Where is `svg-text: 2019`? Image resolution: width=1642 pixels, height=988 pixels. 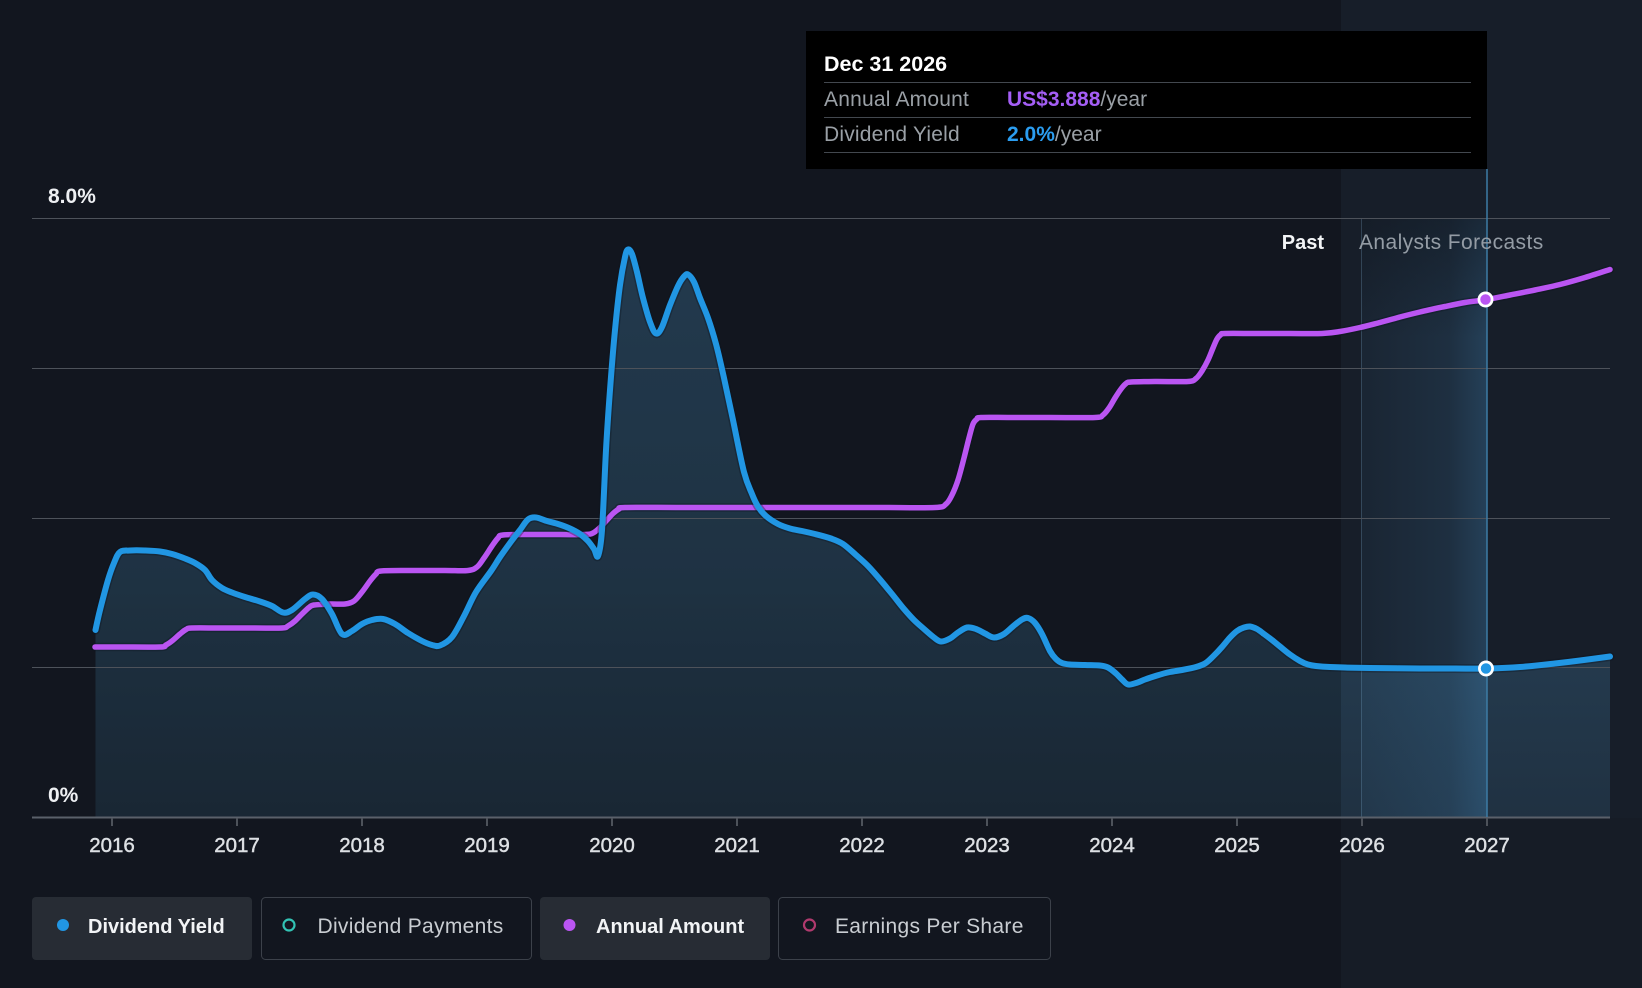 svg-text: 2019 is located at coordinates (487, 845).